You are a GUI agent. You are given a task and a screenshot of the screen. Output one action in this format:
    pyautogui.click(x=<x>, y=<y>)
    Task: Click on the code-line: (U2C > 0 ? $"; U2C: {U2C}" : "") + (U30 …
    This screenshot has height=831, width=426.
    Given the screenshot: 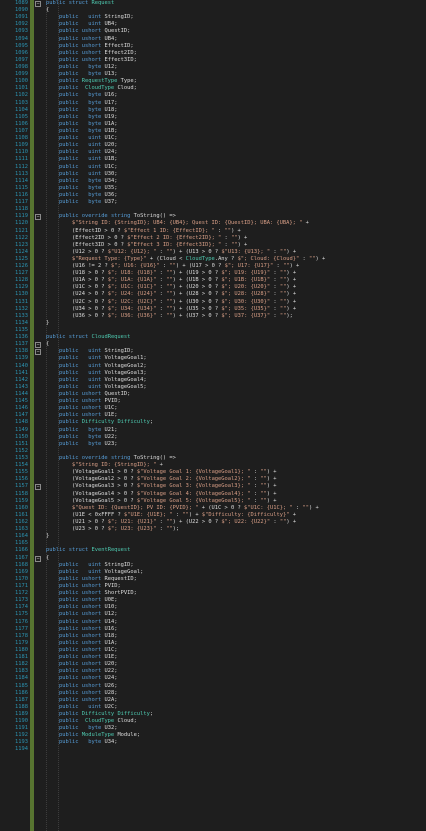 What is the action you would take?
    pyautogui.click(x=236, y=302)
    